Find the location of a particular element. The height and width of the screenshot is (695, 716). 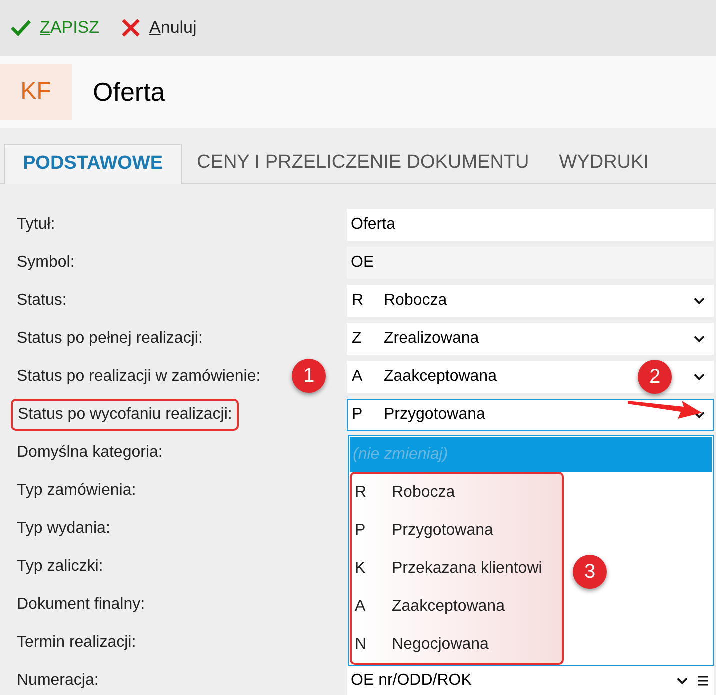

menu-icon is located at coordinates (703, 681).